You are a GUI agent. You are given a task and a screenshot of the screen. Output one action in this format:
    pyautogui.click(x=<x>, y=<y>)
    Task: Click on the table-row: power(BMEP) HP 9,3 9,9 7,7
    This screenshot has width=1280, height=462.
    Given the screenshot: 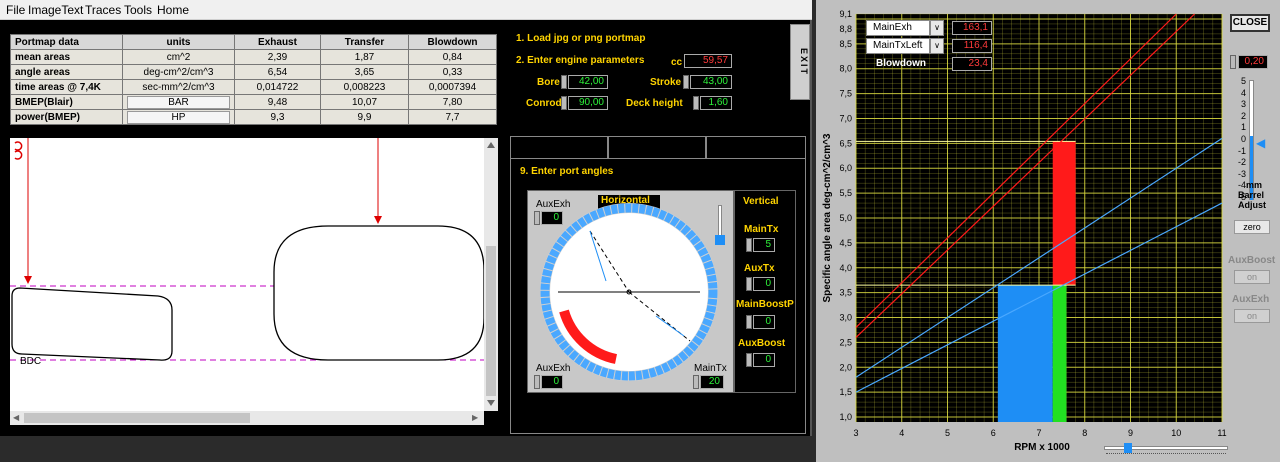 What is the action you would take?
    pyautogui.click(x=253, y=117)
    